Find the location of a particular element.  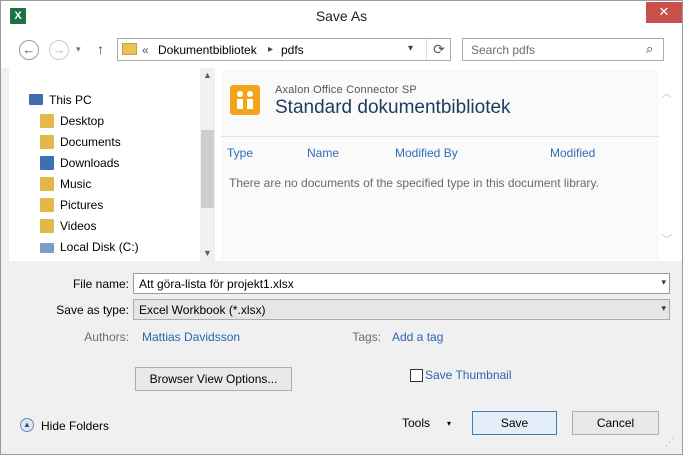

library-title: Standard dokumentbibliotek is located at coordinates (393, 107).